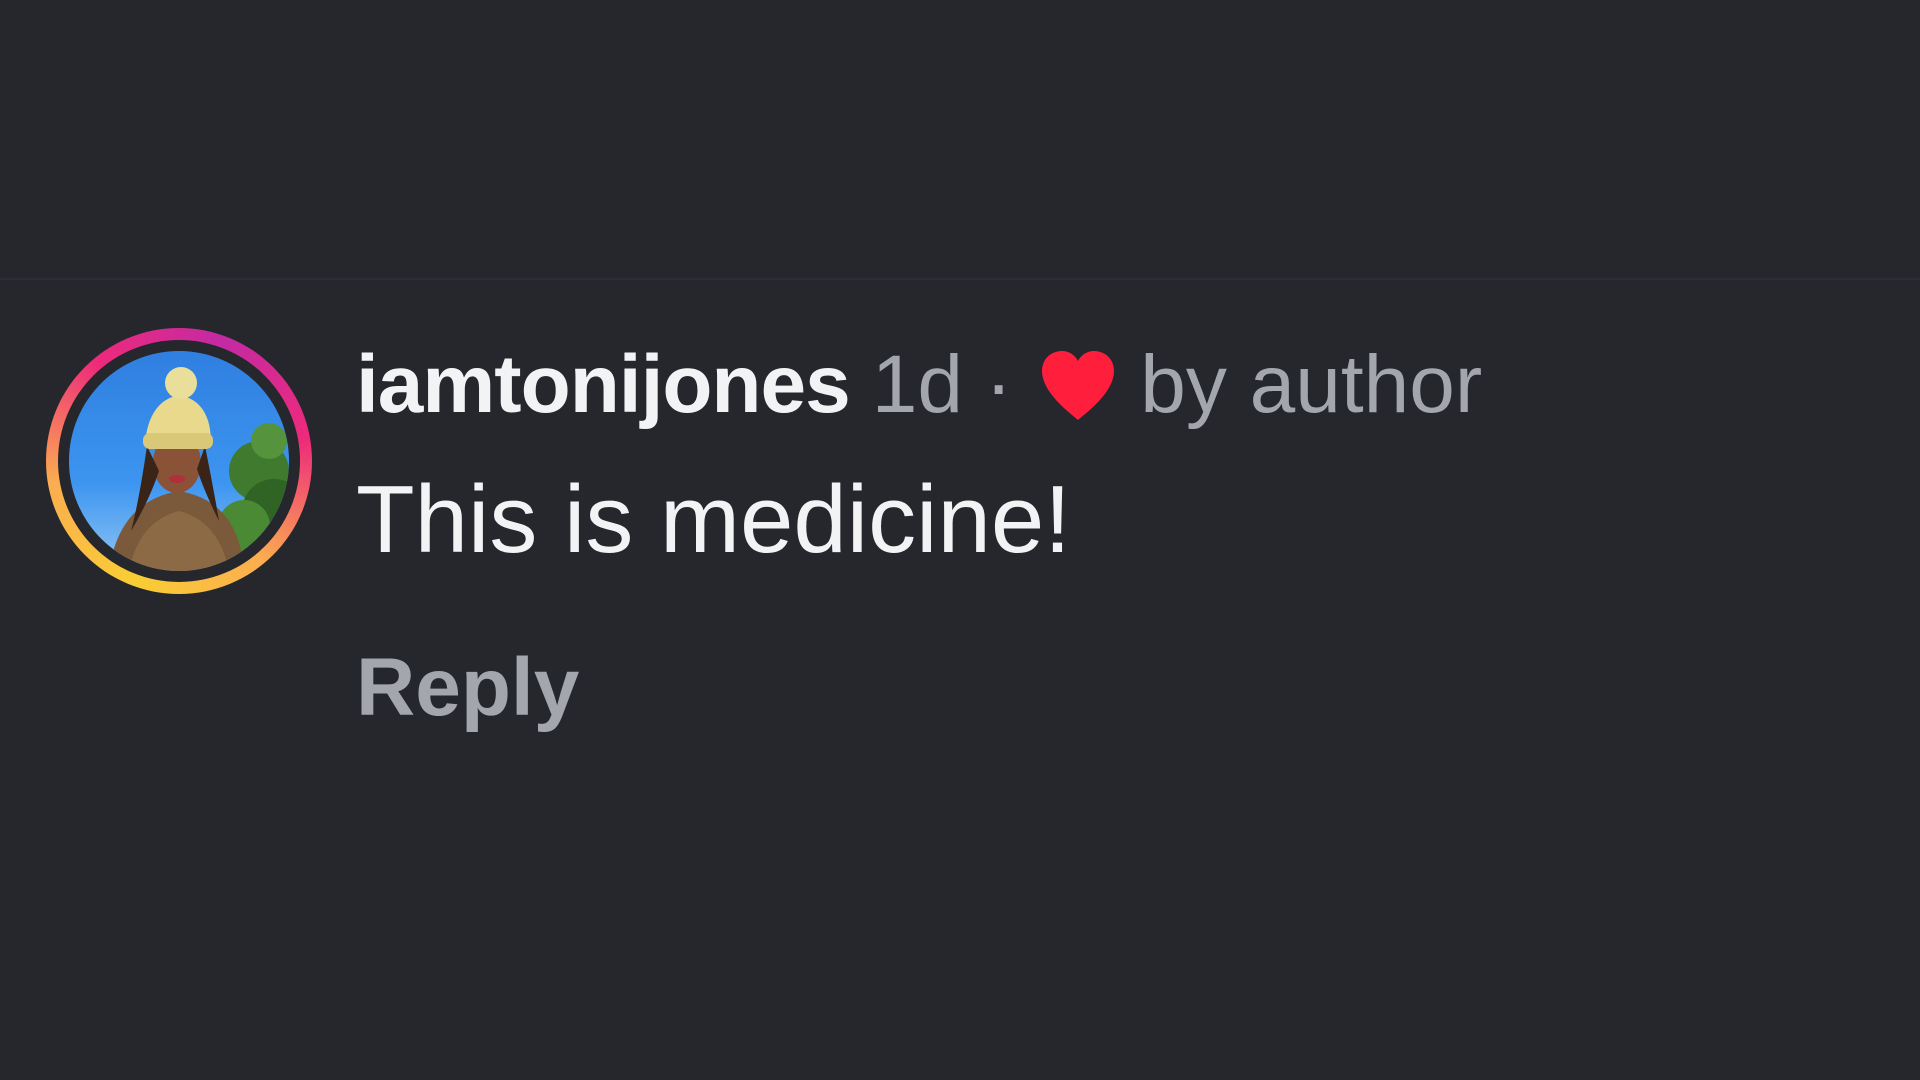 This screenshot has height=1080, width=1920. I want to click on reply-button: Reply, so click(467, 688).